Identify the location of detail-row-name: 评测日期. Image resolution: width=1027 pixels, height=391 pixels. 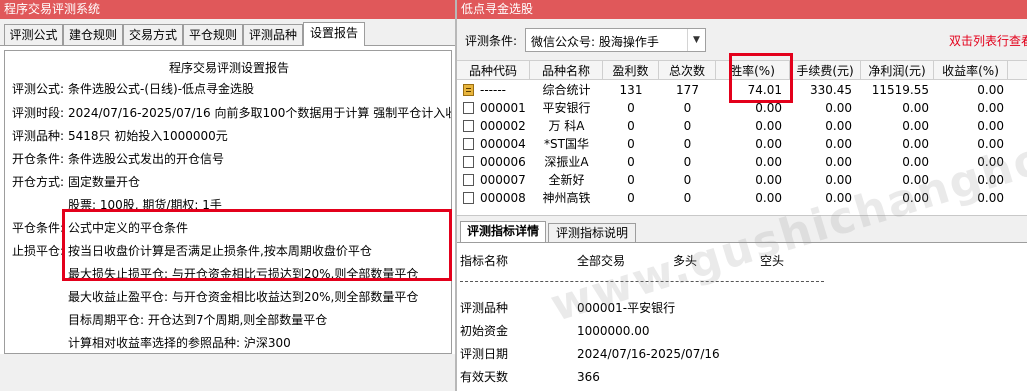
(484, 354).